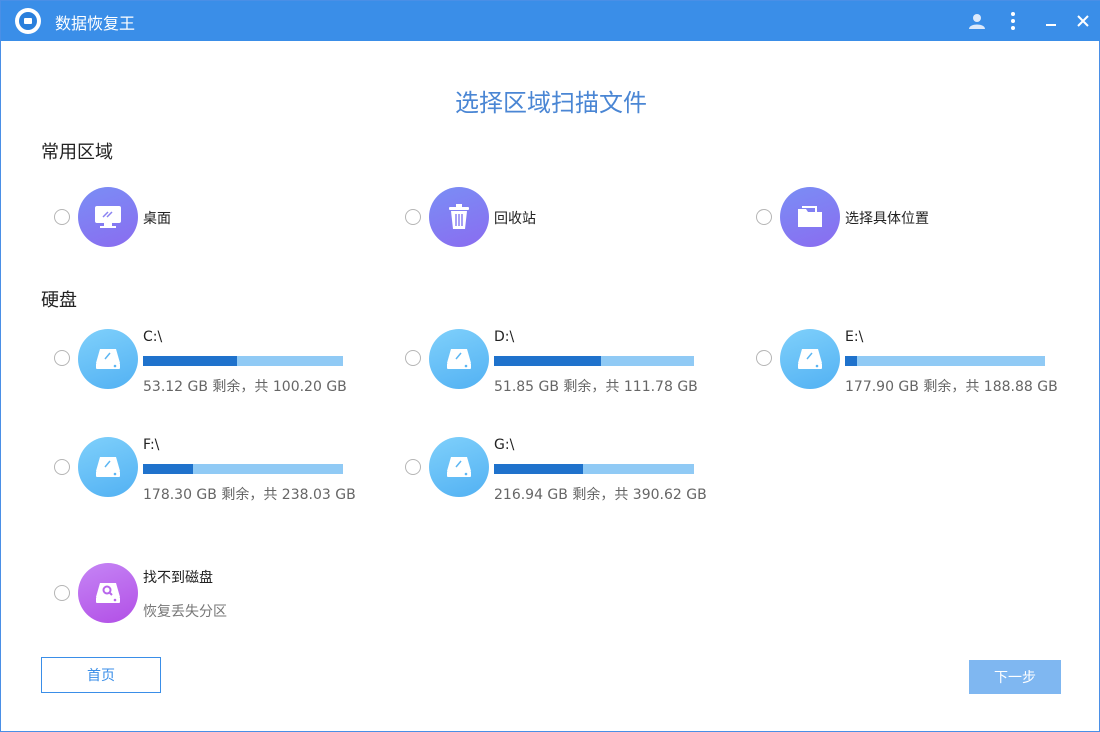  Describe the element at coordinates (151, 445) in the screenshot. I see `drive-name-f: F:\` at that location.